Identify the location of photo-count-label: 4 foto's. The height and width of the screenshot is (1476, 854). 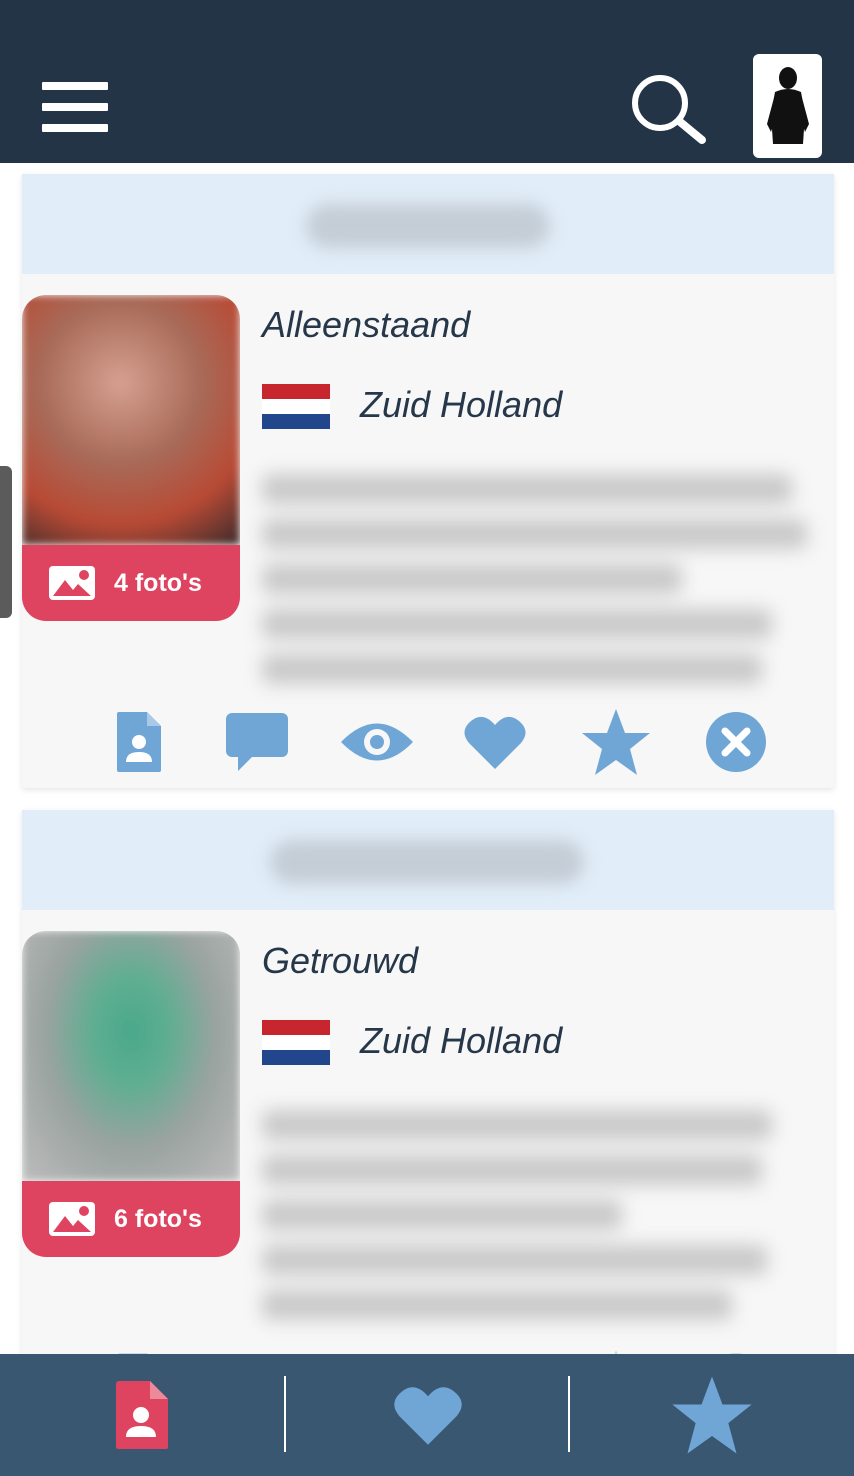
(158, 582).